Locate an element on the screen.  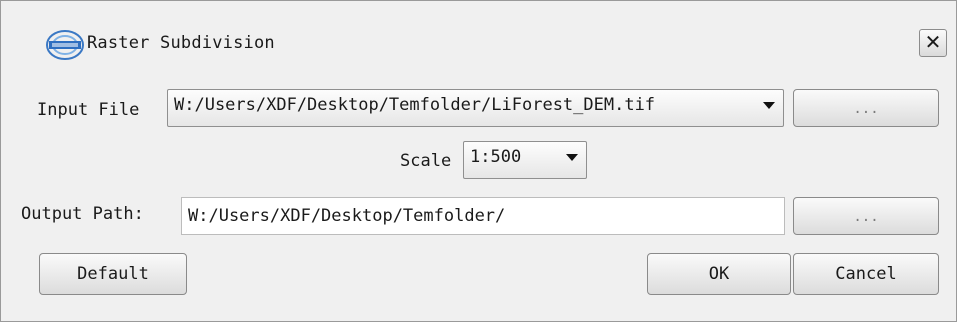
scale-combobox: 1:500 is located at coordinates (525, 160).